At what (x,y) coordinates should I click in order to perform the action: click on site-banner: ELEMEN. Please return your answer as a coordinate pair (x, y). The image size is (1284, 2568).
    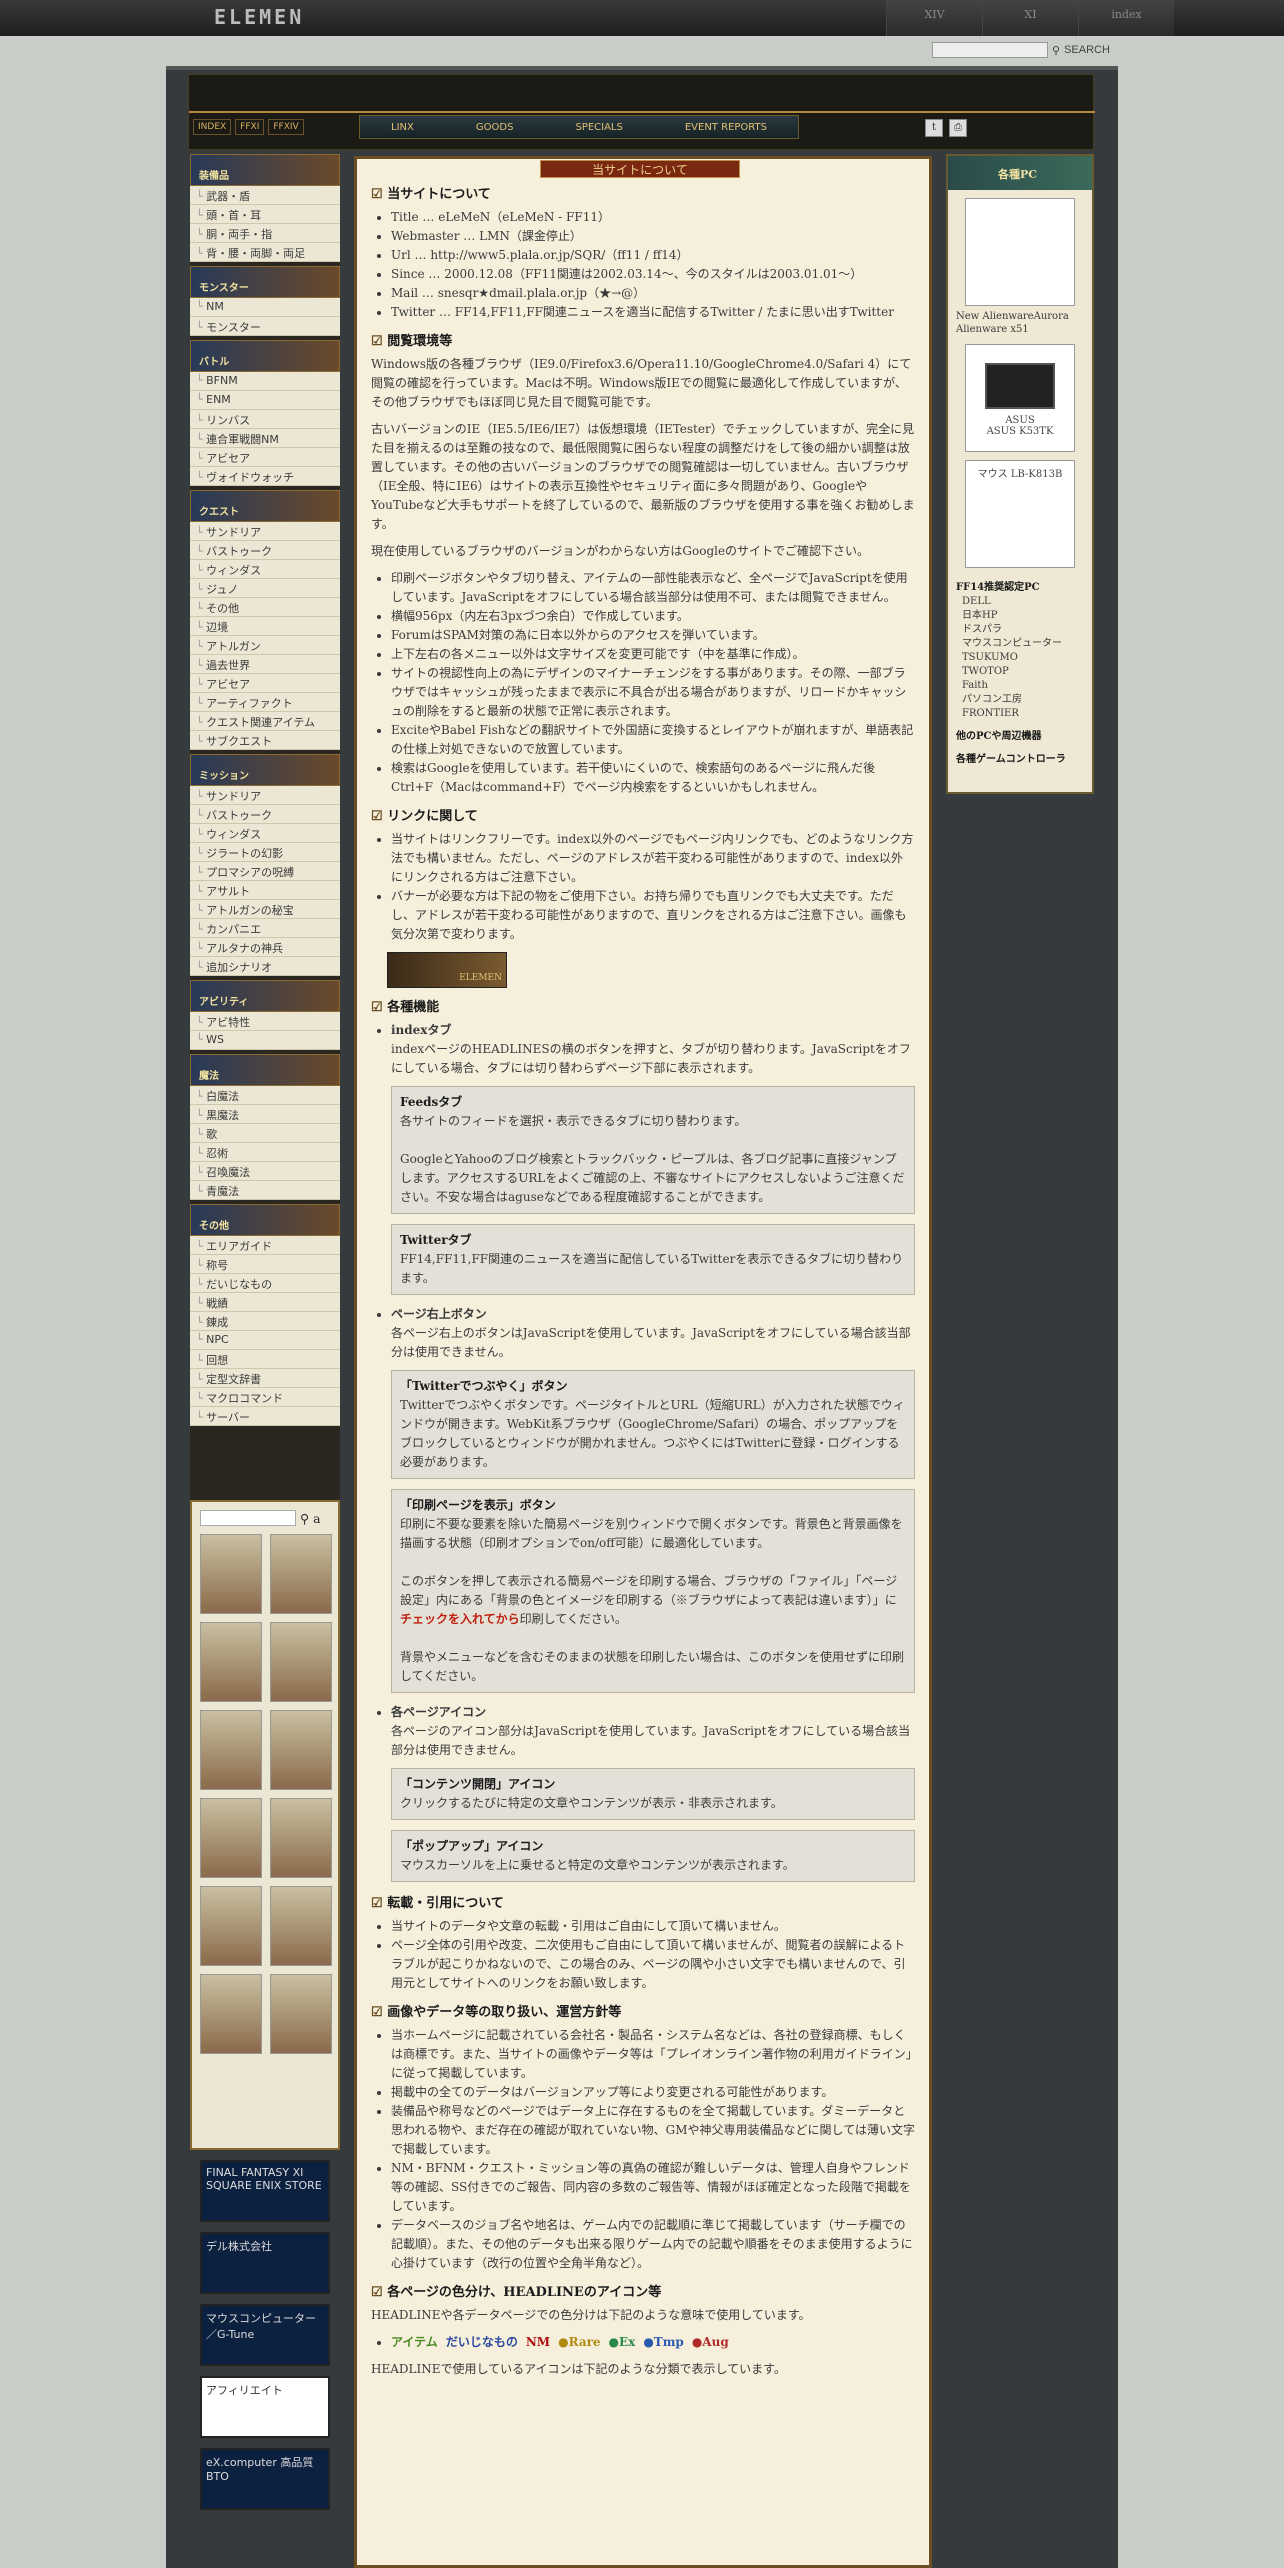
    Looking at the image, I should click on (447, 970).